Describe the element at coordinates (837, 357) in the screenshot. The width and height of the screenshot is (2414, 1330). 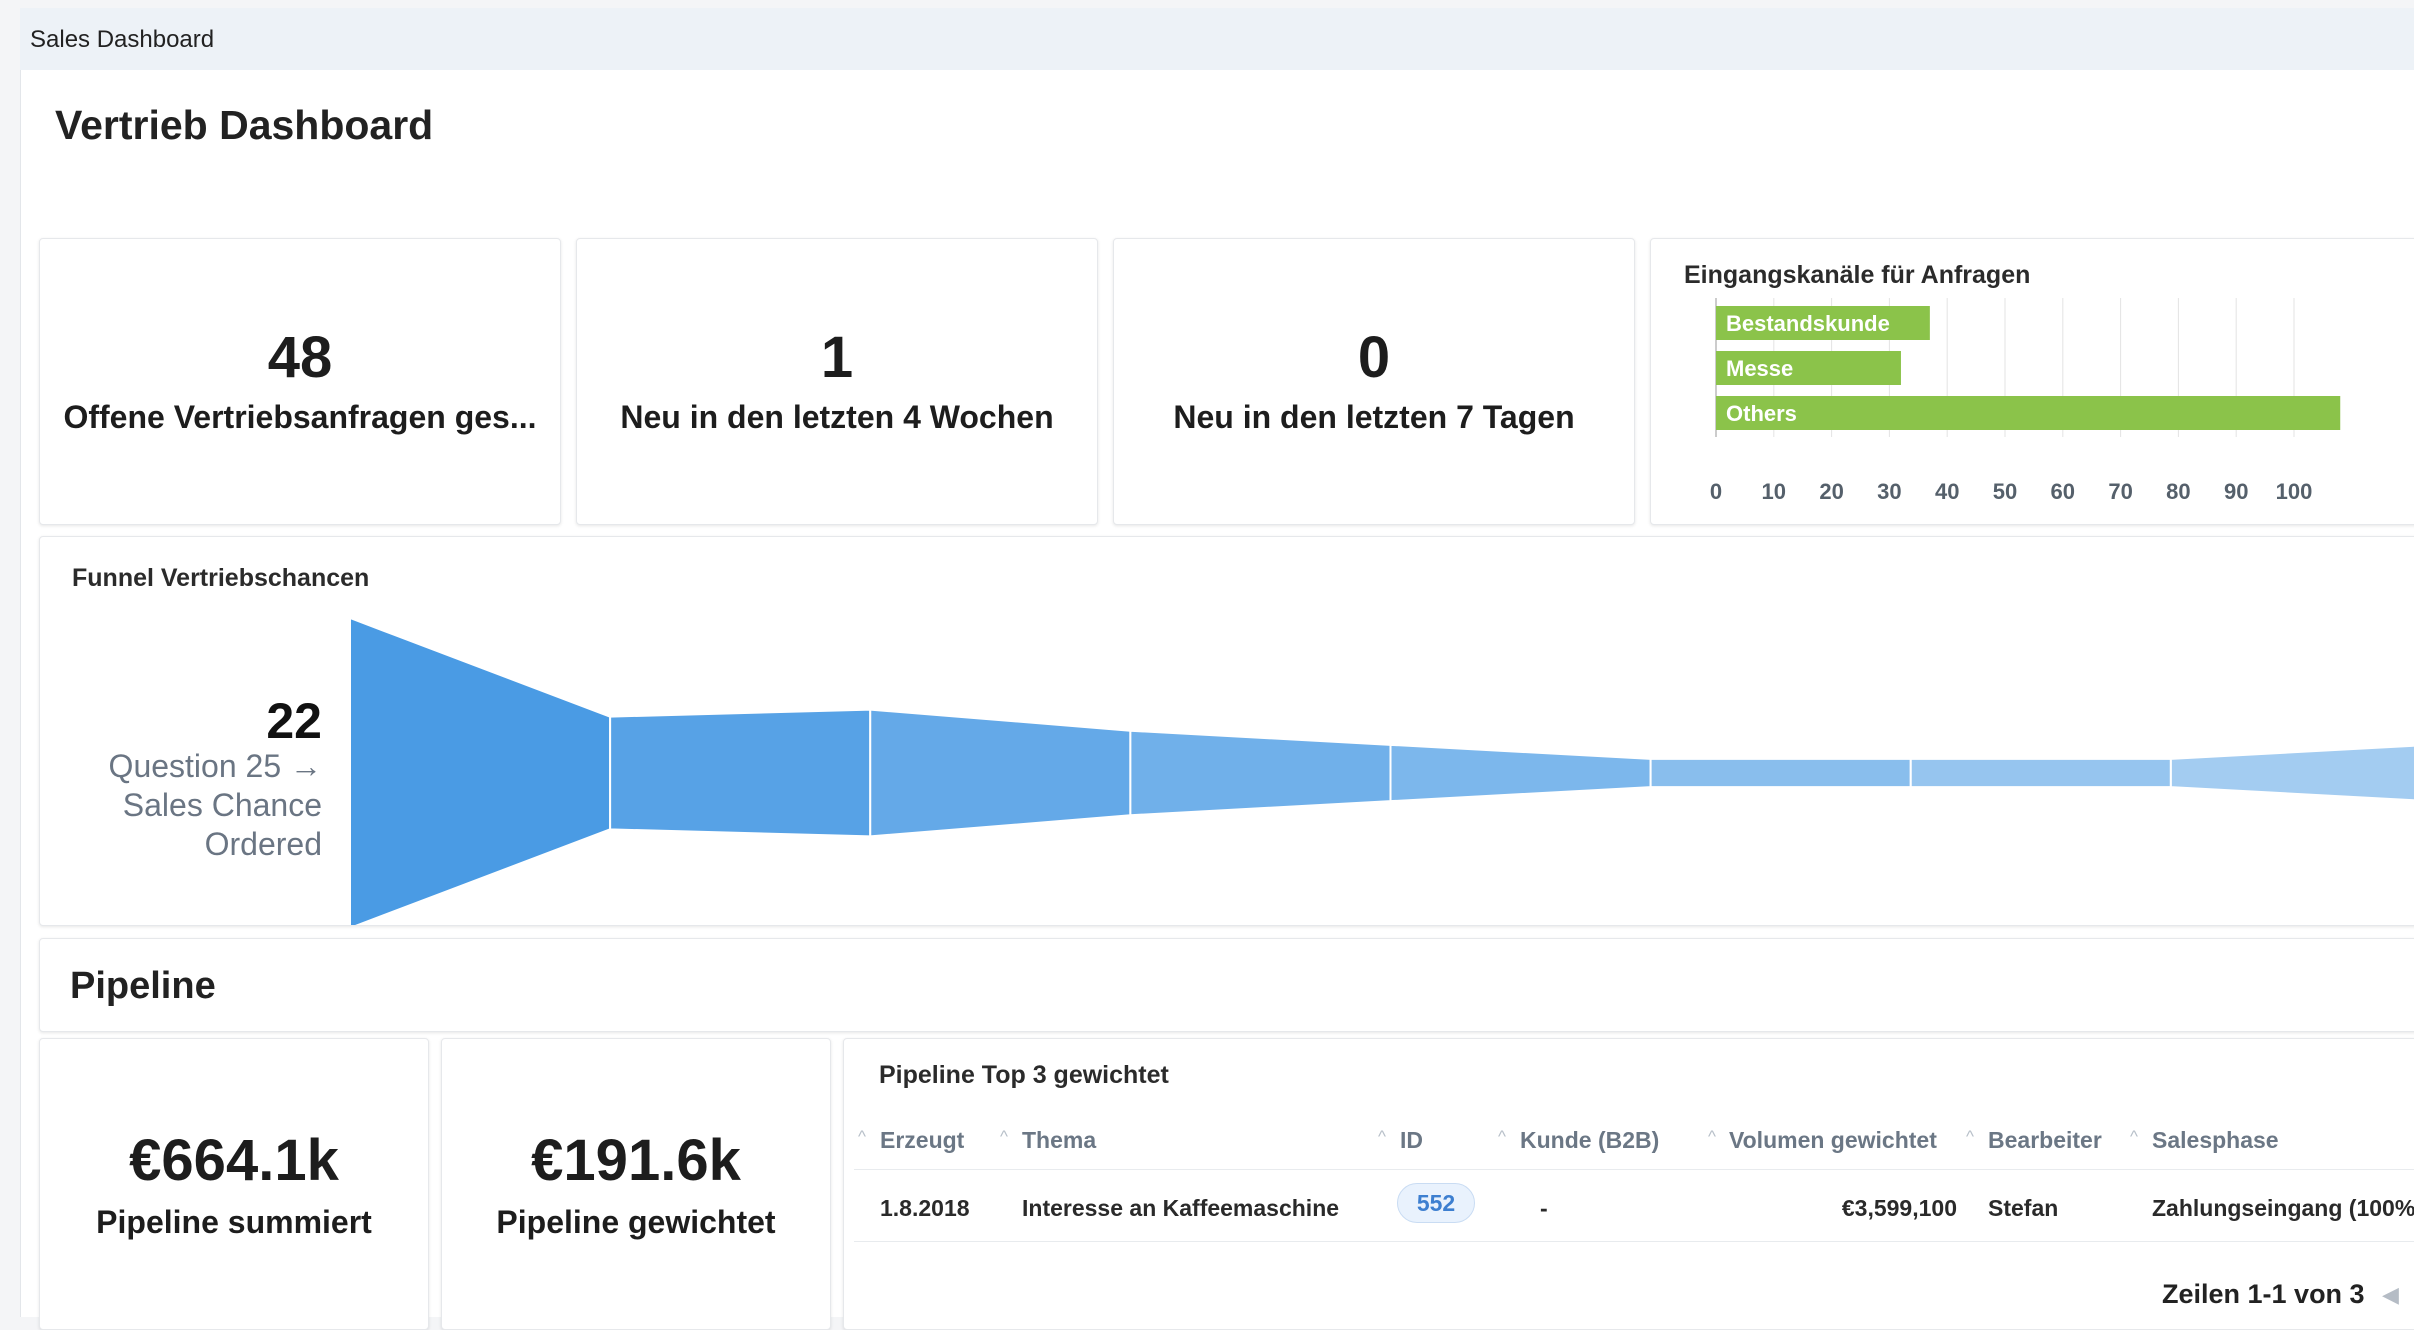
I see `kpi-value: 1` at that location.